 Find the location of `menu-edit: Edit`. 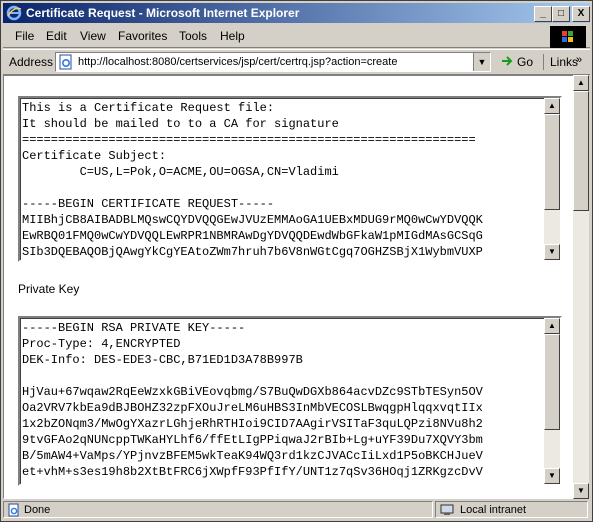

menu-edit: Edit is located at coordinates (56, 36).